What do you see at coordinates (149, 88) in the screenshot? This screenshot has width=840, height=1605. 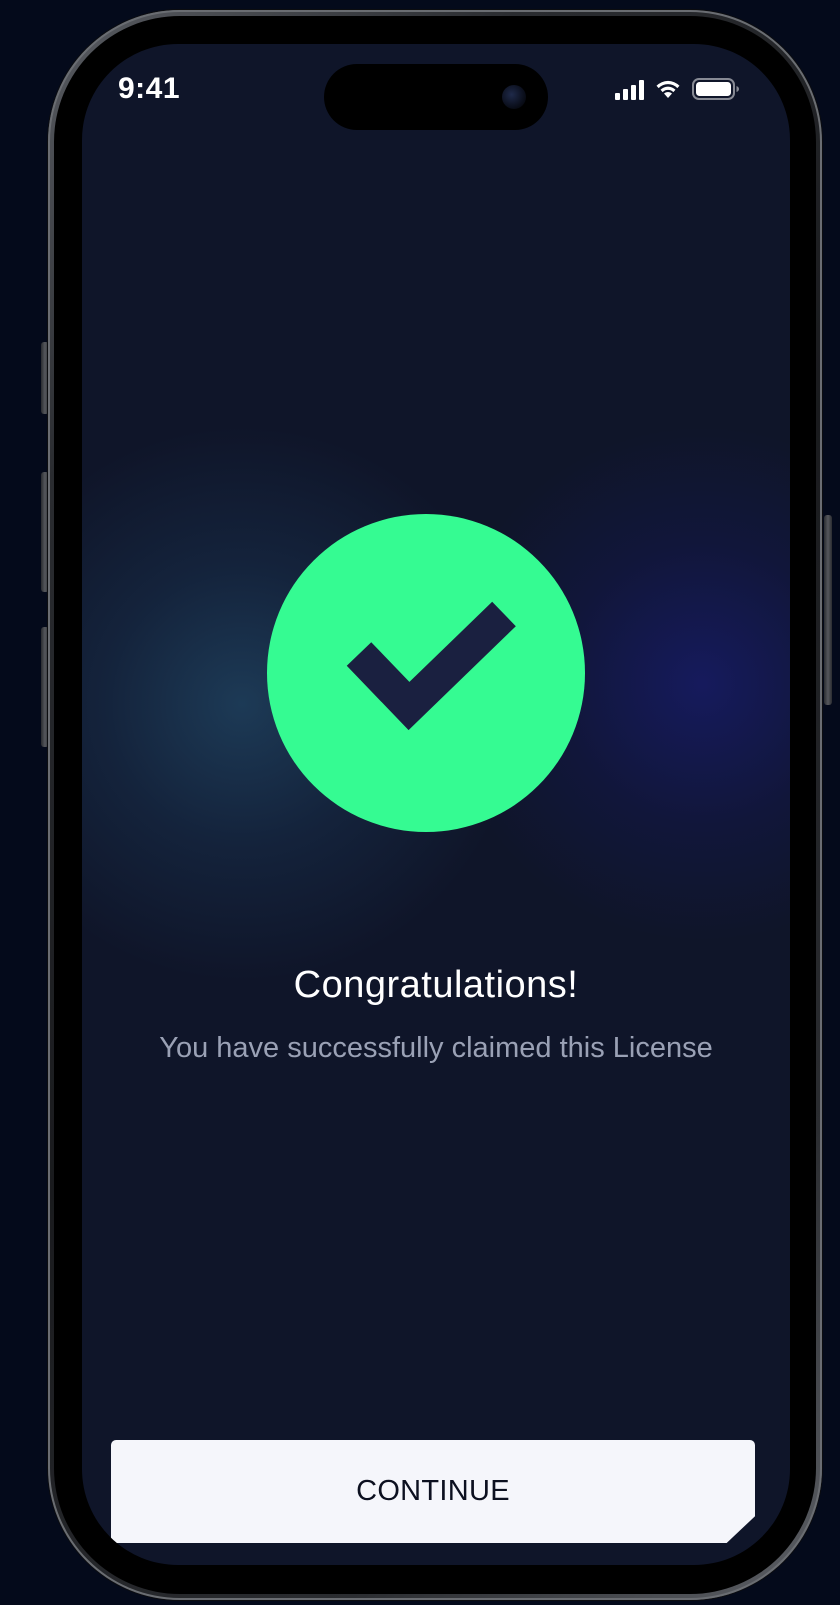 I see `status-time: 9:41` at bounding box center [149, 88].